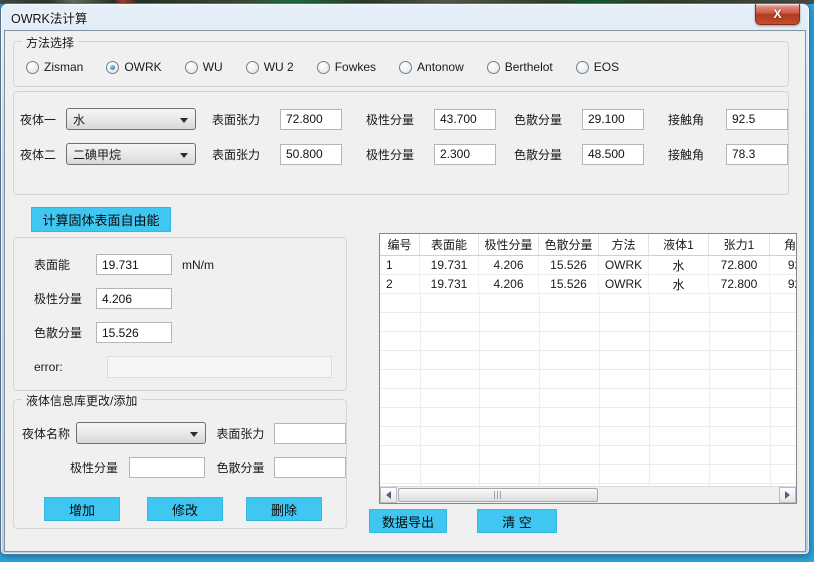 The height and width of the screenshot is (562, 814). Describe the element at coordinates (52, 265) in the screenshot. I see `surface-energy-label: 表面能` at that location.